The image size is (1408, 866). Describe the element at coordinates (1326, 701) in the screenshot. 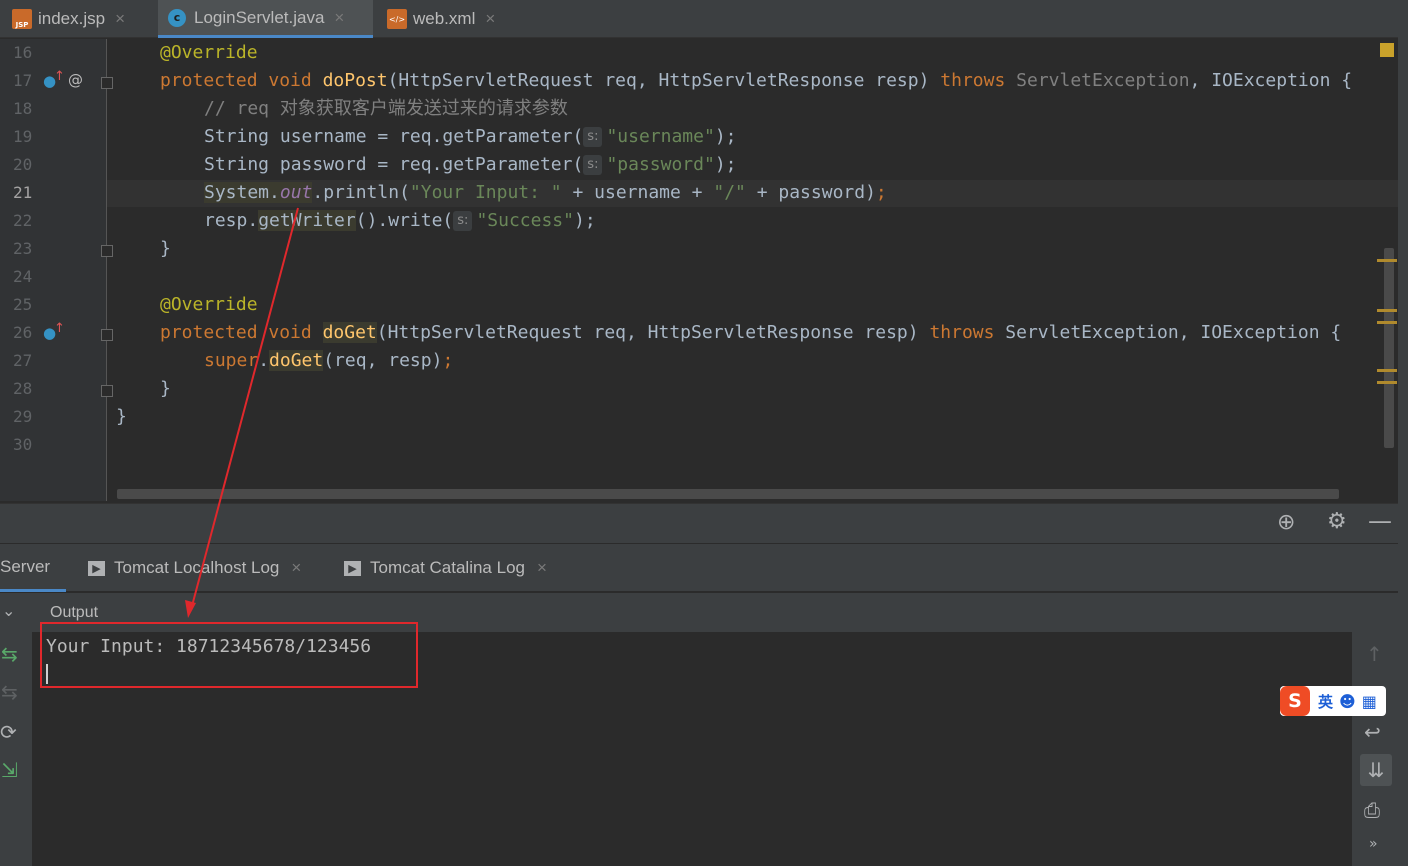

I see `ime-mode: 英` at that location.